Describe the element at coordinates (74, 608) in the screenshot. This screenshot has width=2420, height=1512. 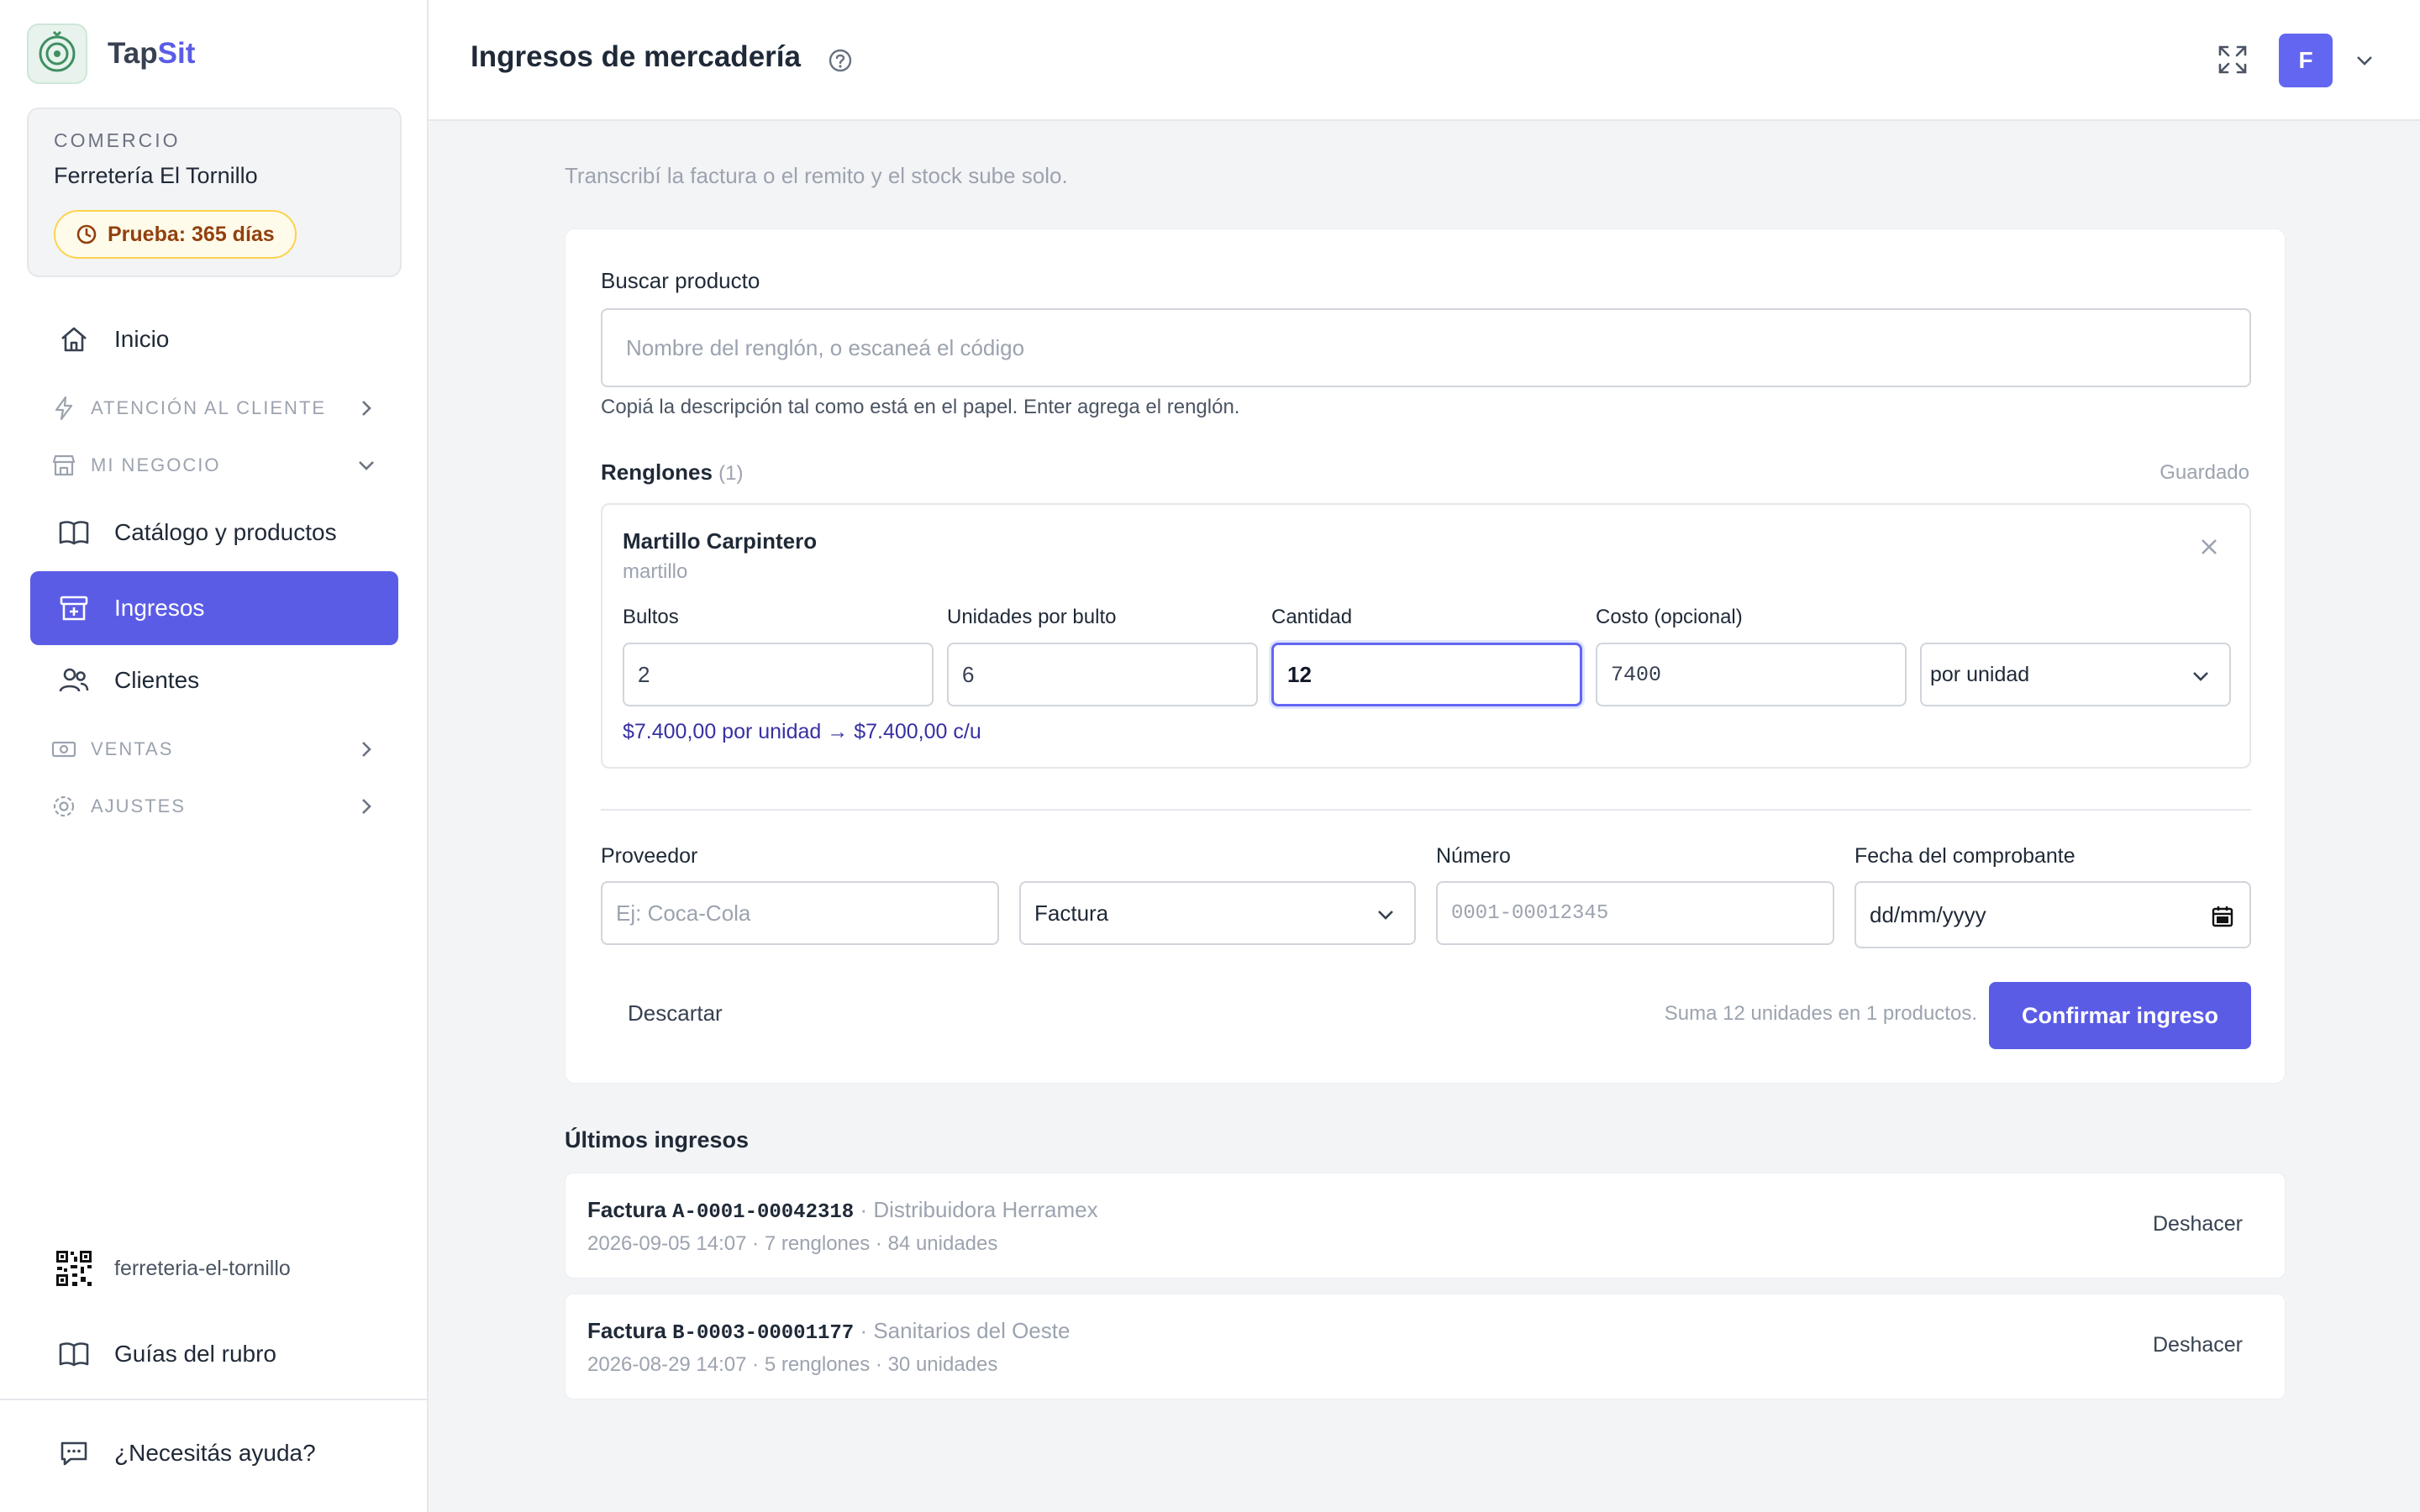
I see `archive-plus-icon` at that location.